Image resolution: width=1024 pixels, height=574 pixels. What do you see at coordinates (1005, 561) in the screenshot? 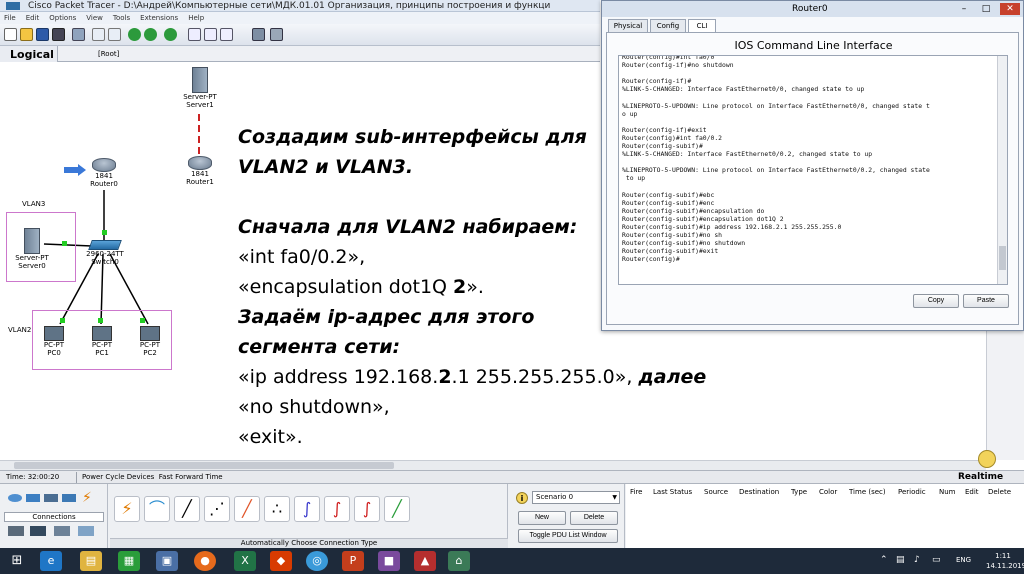
I see `taskbar-clock: 1:11 14.11.2019` at bounding box center [1005, 561].